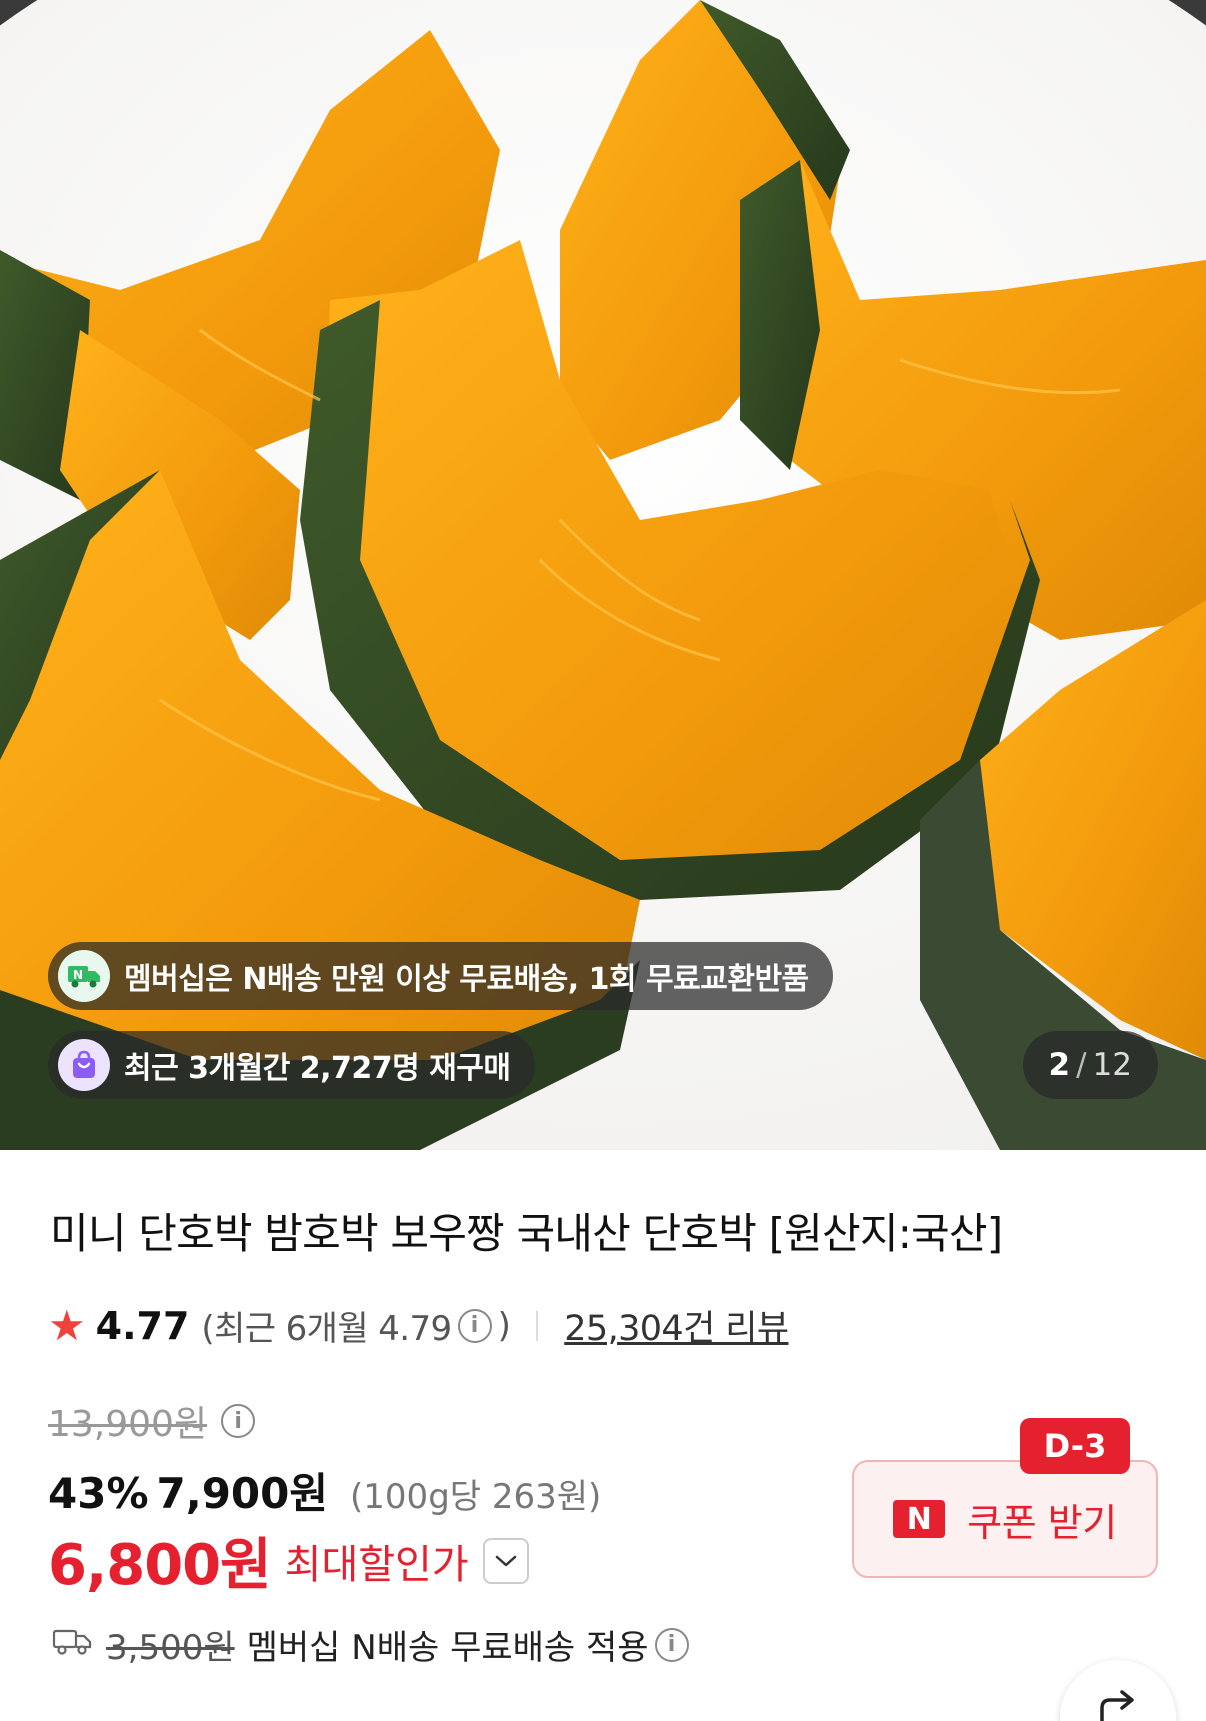 The image size is (1206, 1721). I want to click on max-discount-row: 6,800원 최대할인가, so click(288, 1560).